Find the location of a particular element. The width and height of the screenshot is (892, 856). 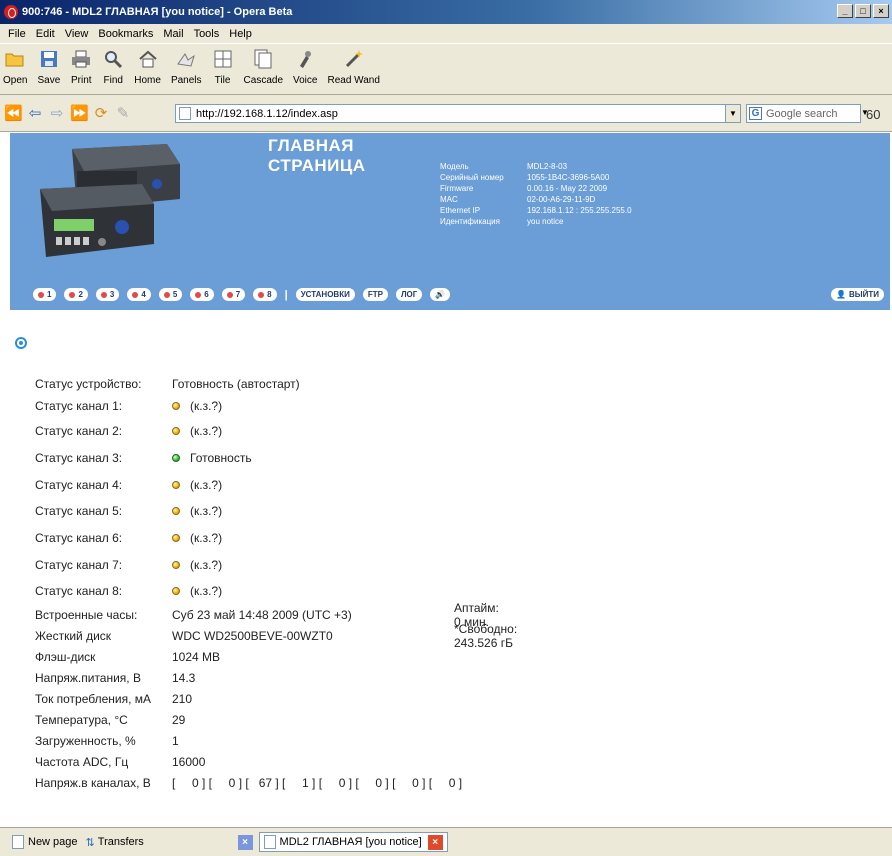

tile-button: Tile is located at coordinates (223, 67).